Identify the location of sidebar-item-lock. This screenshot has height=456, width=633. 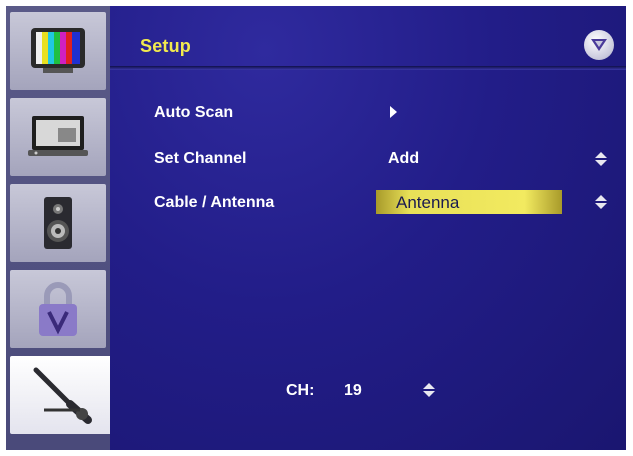
(58, 309).